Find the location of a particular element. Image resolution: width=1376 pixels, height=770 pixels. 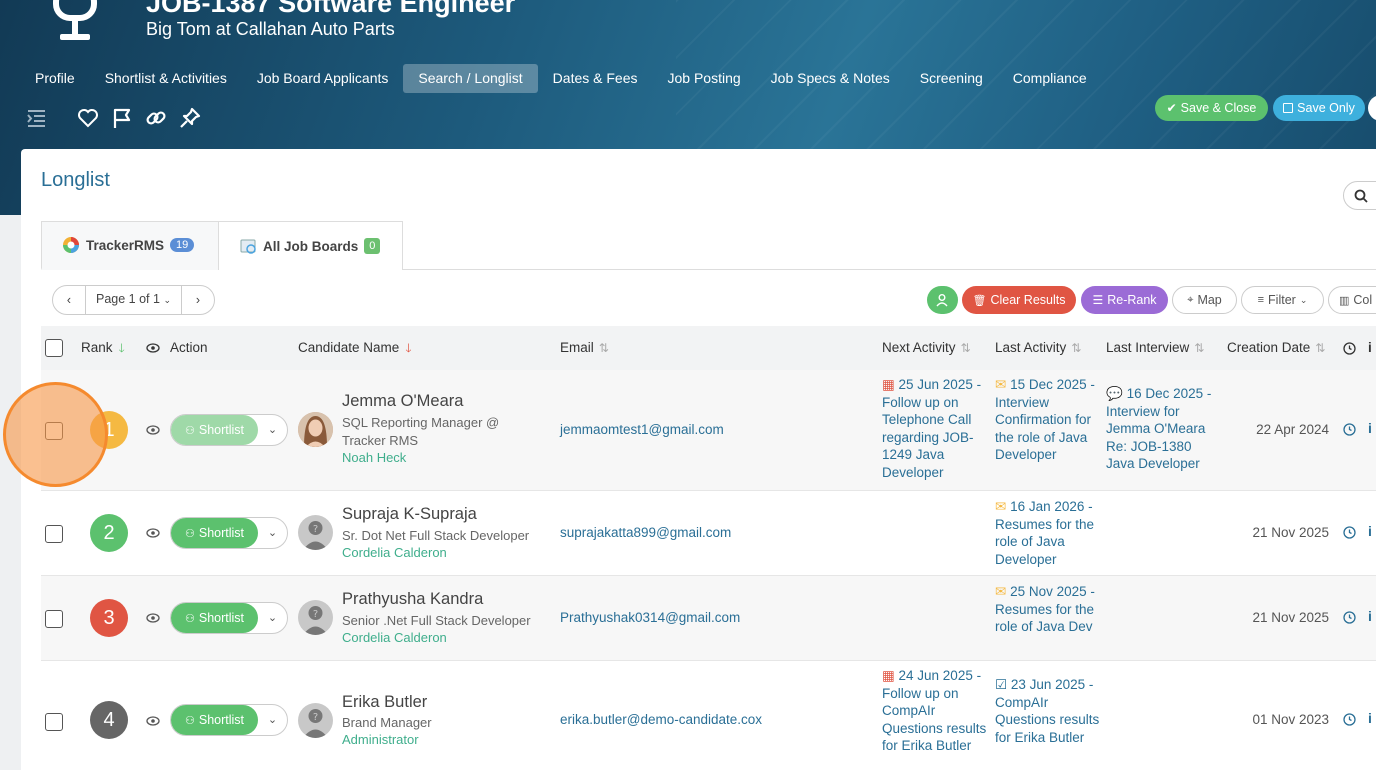

indent-menu-icon is located at coordinates (36, 118).